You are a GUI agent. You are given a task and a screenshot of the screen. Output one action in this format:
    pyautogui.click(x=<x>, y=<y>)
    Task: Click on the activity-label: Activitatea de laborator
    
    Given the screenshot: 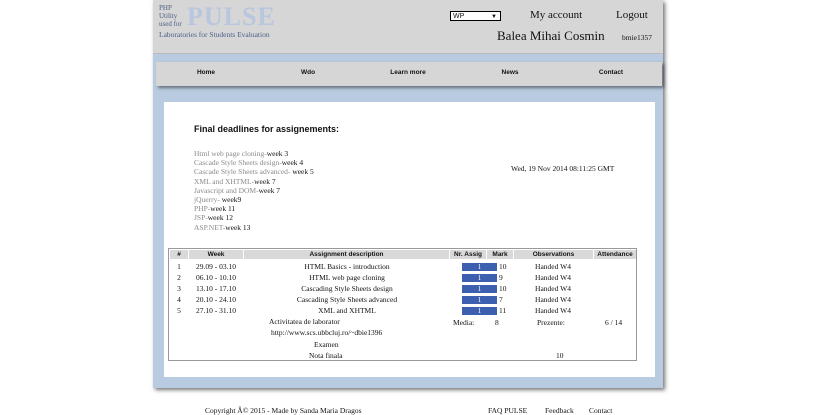 What is the action you would take?
    pyautogui.click(x=304, y=321)
    